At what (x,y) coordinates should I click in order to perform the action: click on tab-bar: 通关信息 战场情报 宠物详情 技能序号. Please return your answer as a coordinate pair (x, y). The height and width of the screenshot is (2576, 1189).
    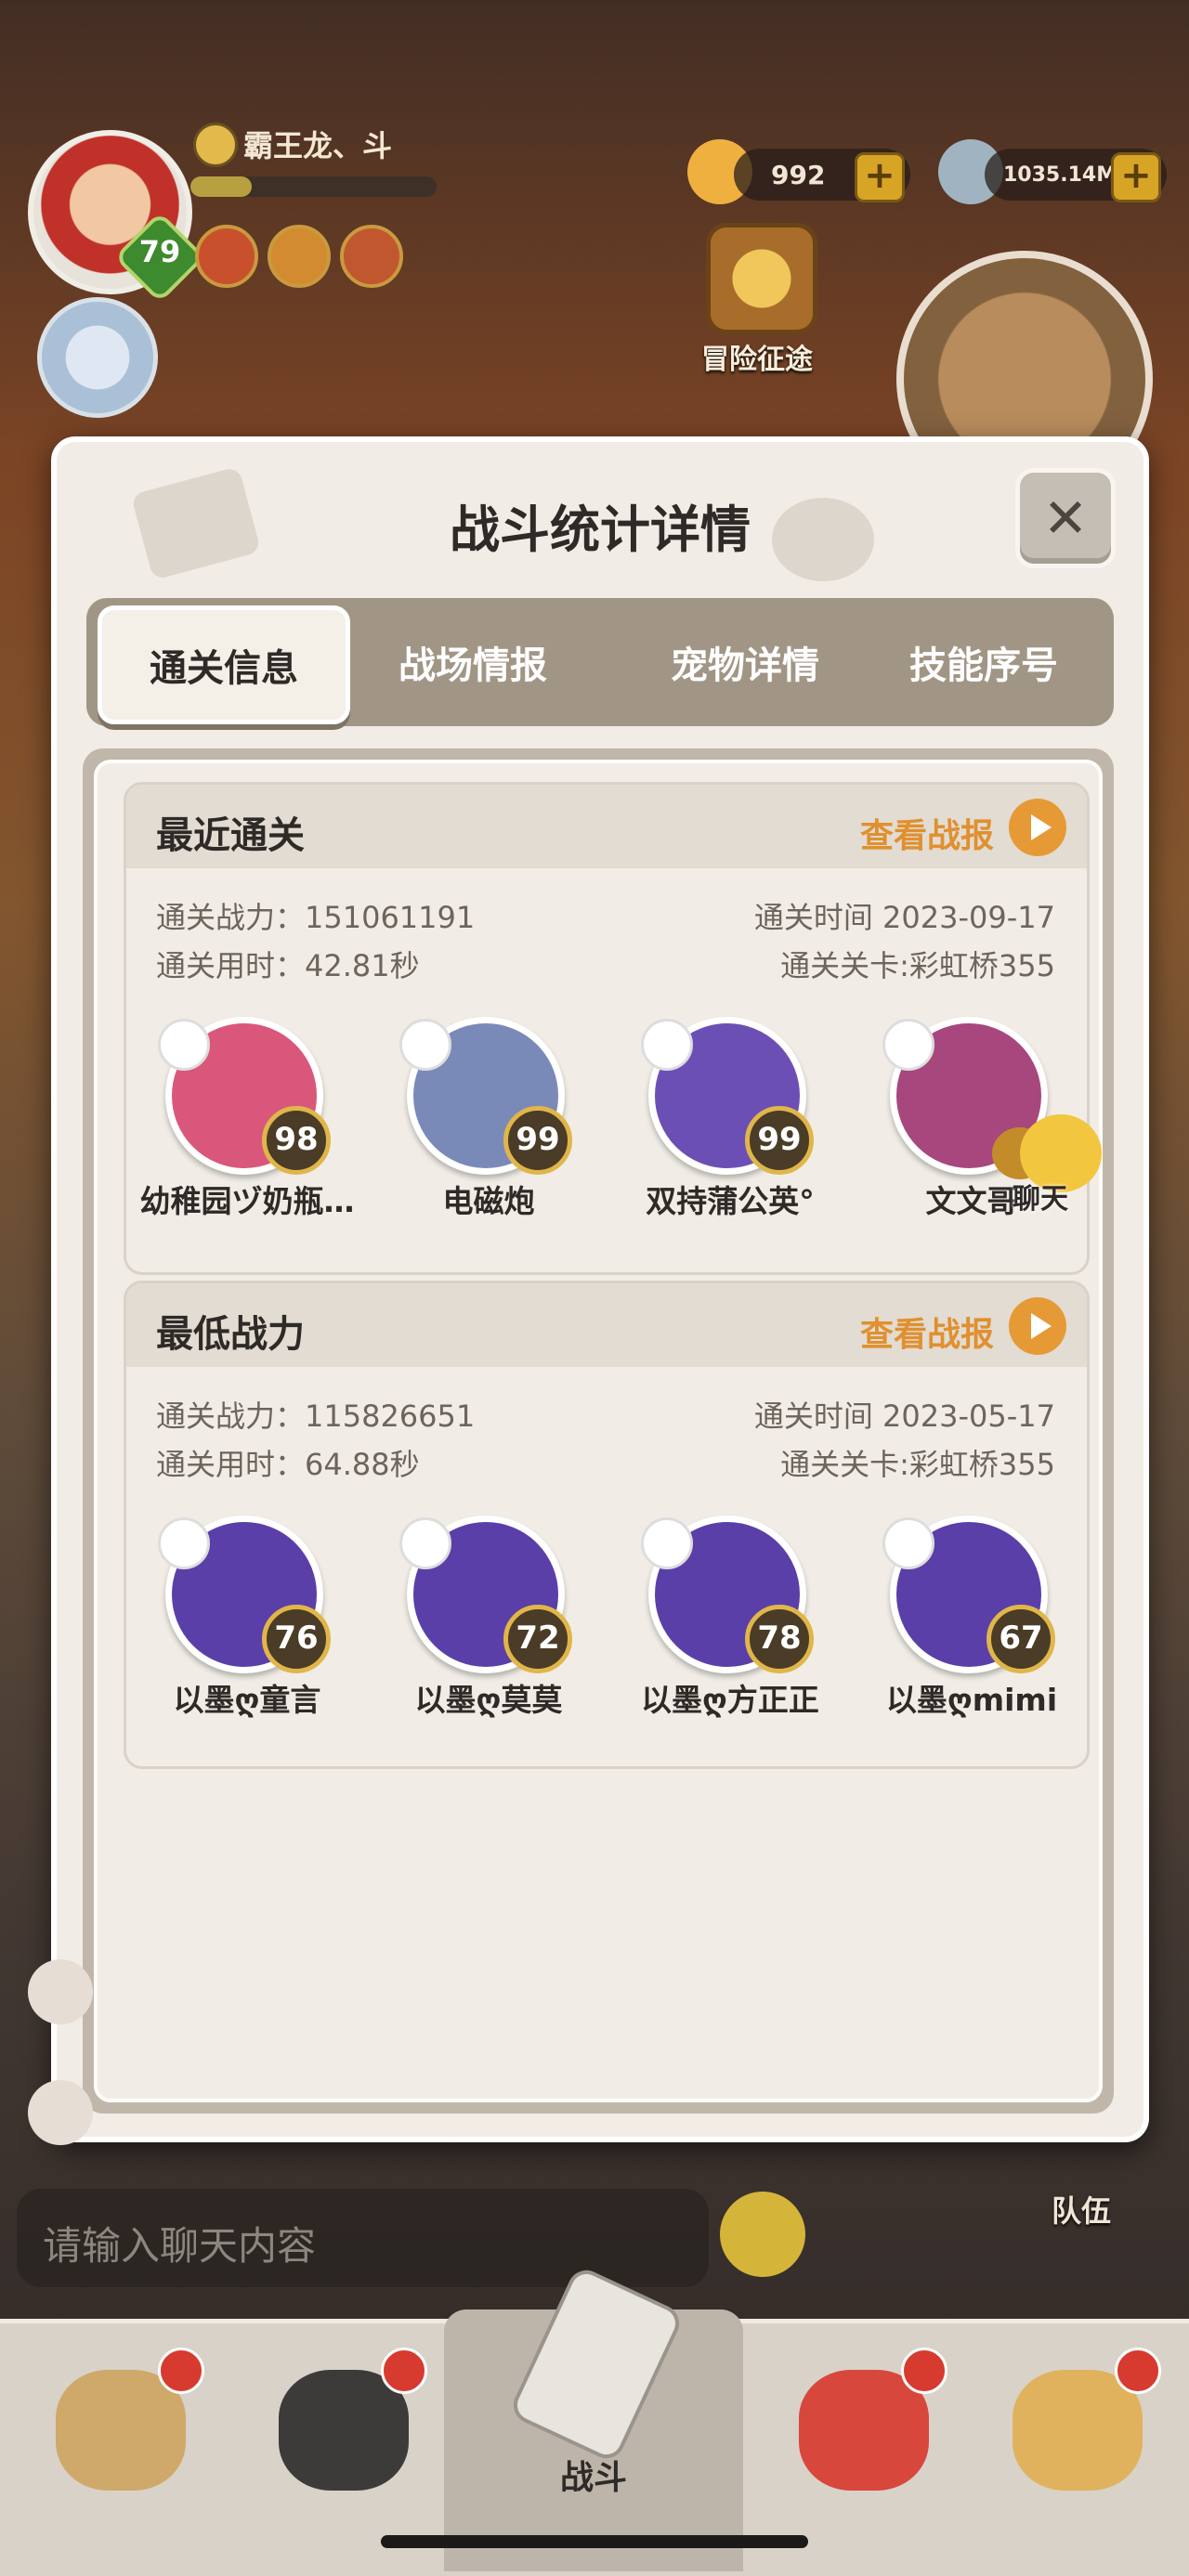
    Looking at the image, I should click on (600, 662).